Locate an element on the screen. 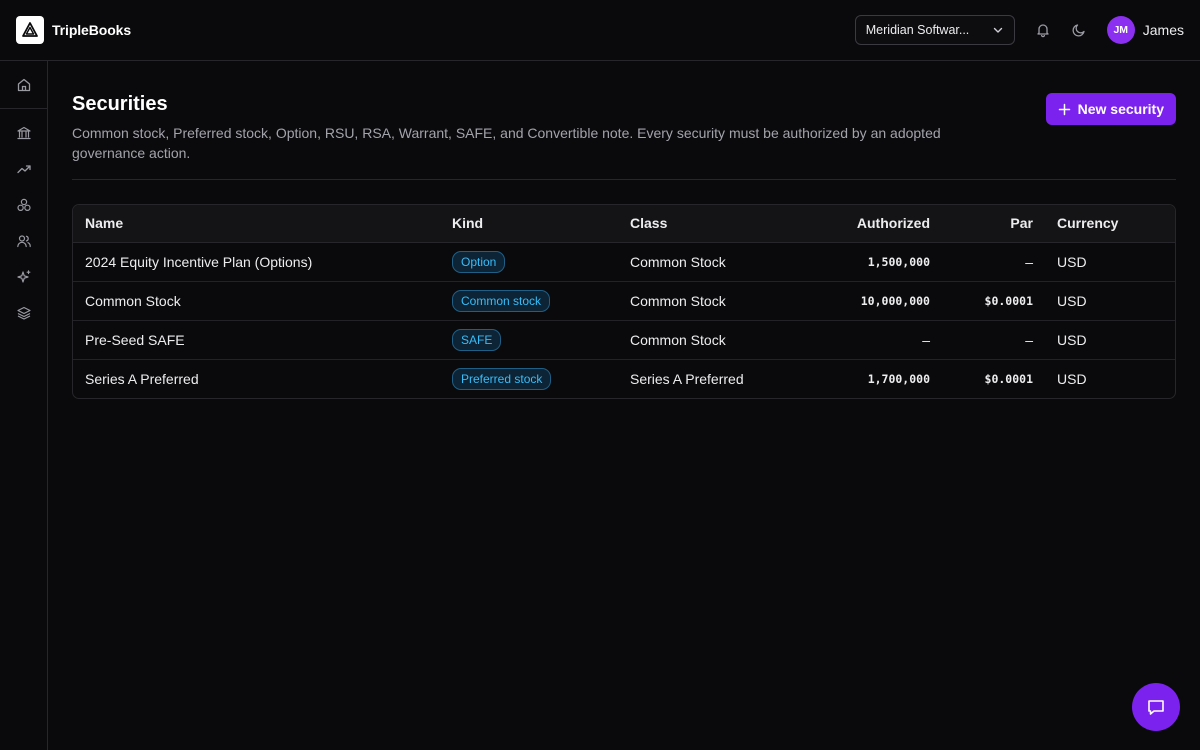 This screenshot has width=1200, height=750. table-row: Pre-Seed SAFE SAFE Common Stock – – USD is located at coordinates (624, 340).